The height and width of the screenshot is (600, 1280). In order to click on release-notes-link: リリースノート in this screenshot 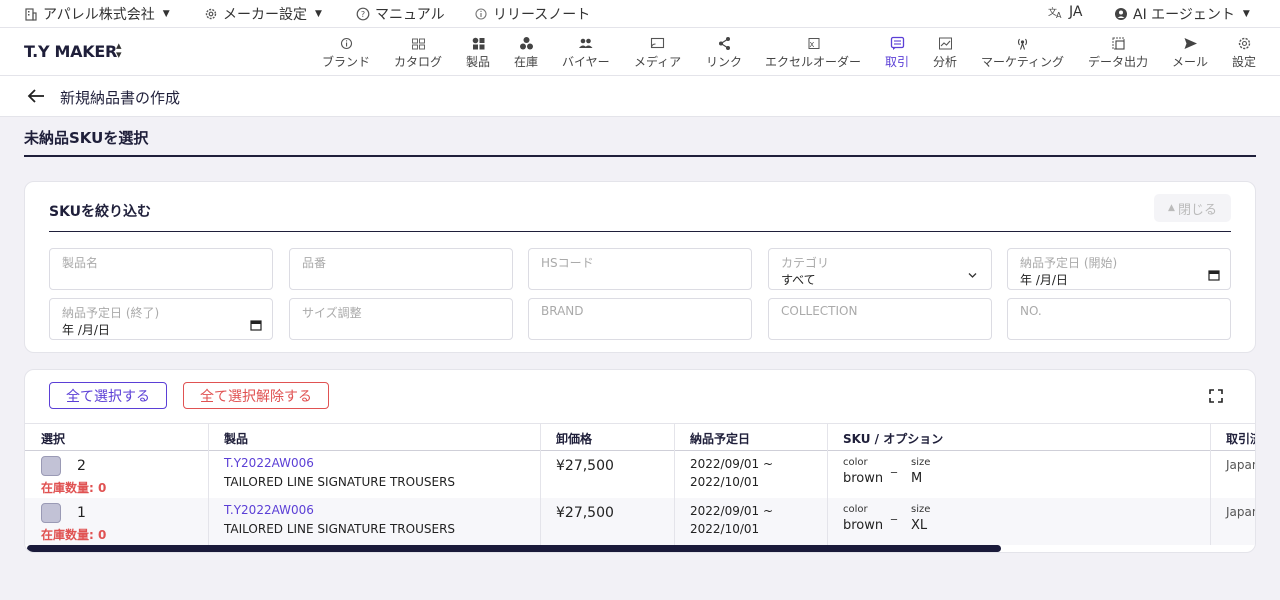, I will do `click(532, 14)`.